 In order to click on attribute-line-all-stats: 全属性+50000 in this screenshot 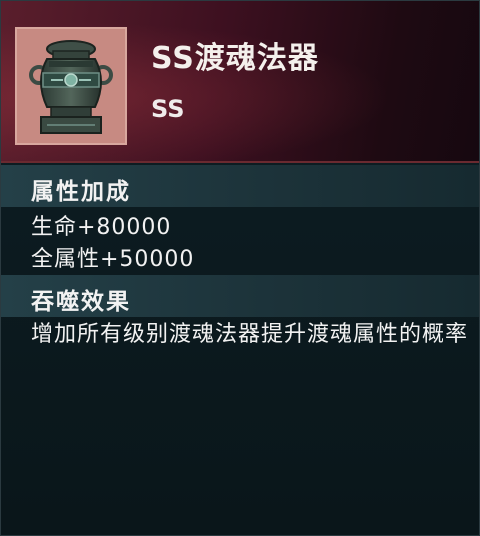, I will do `click(113, 259)`.